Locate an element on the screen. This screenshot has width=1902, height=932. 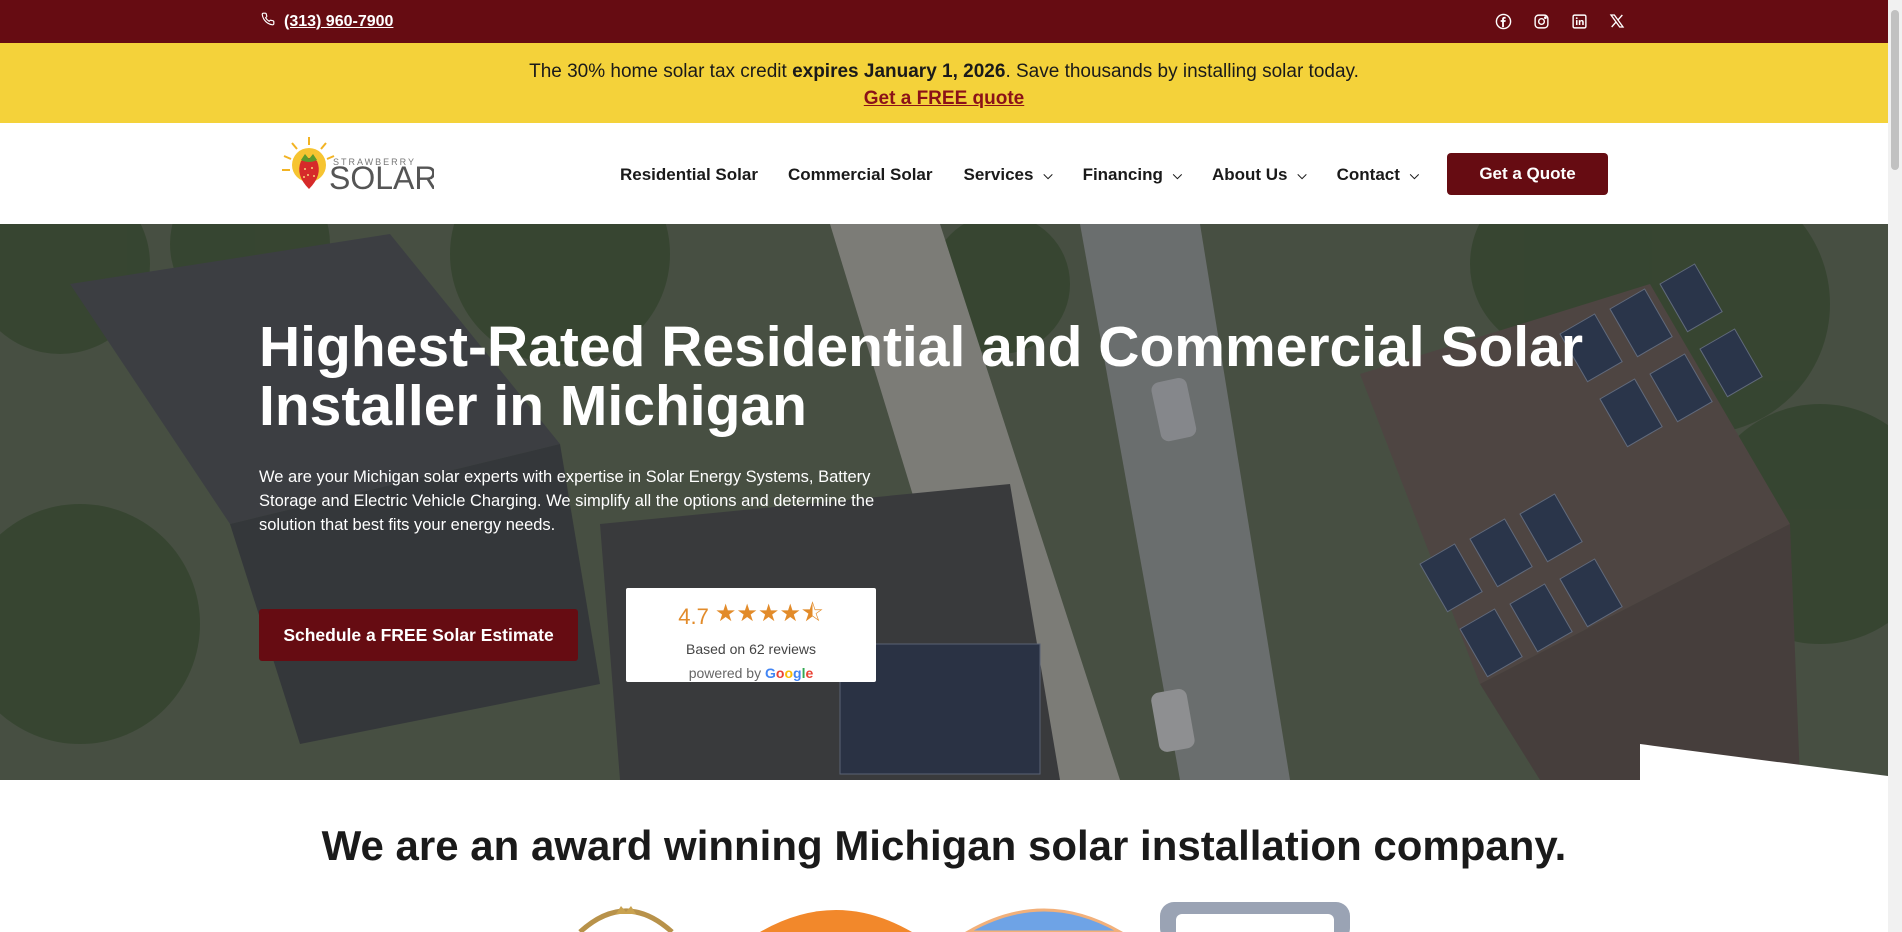
free-quote-link: Get a FREE quote is located at coordinates (944, 98).